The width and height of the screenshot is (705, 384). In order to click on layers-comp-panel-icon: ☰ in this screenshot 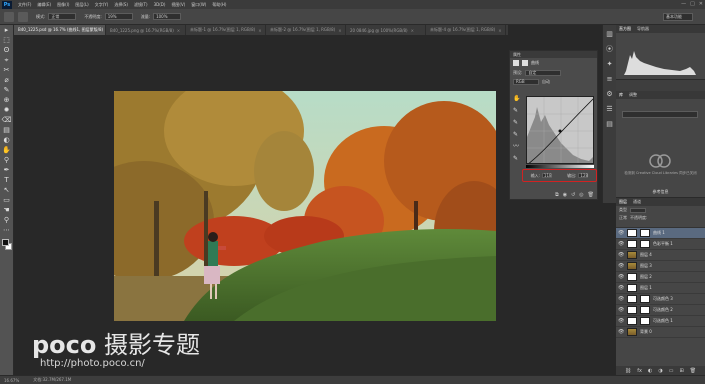, I will do `click(610, 109)`.